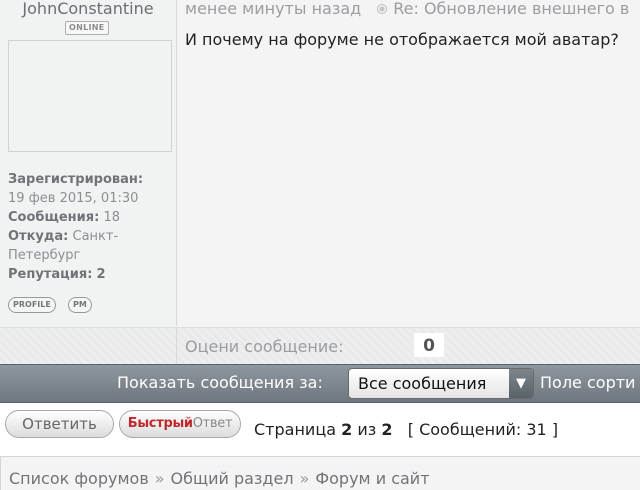 The height and width of the screenshot is (490, 640). Describe the element at coordinates (101, 274) in the screenshot. I see `reputation-value: 2` at that location.